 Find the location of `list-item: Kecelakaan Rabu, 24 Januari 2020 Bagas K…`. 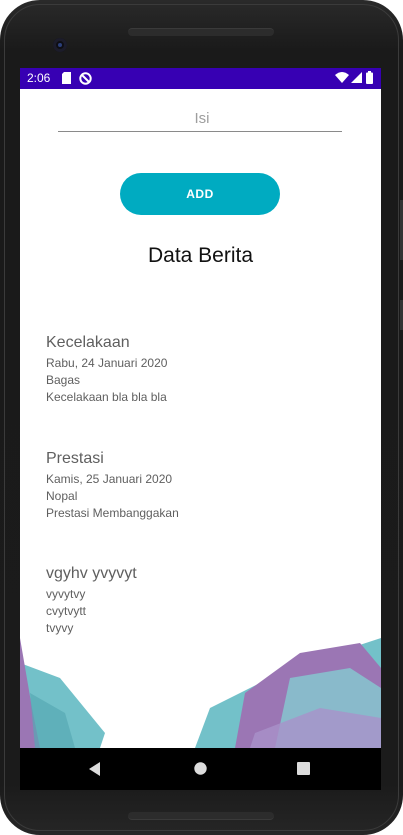

list-item: Kecelakaan Rabu, 24 Januari 2020 Bagas K… is located at coordinates (196, 370).